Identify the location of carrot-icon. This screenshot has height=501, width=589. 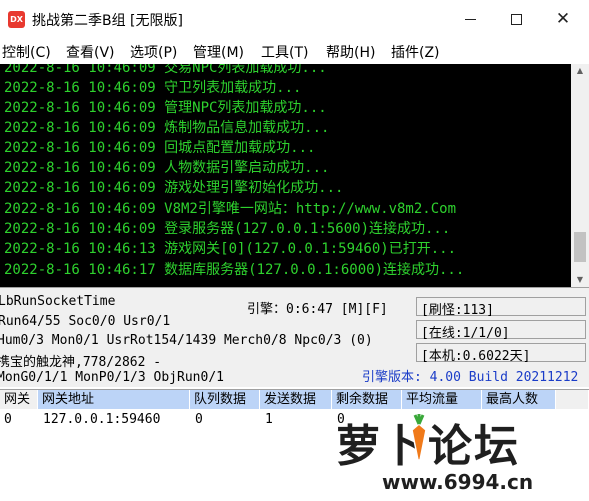
(419, 437).